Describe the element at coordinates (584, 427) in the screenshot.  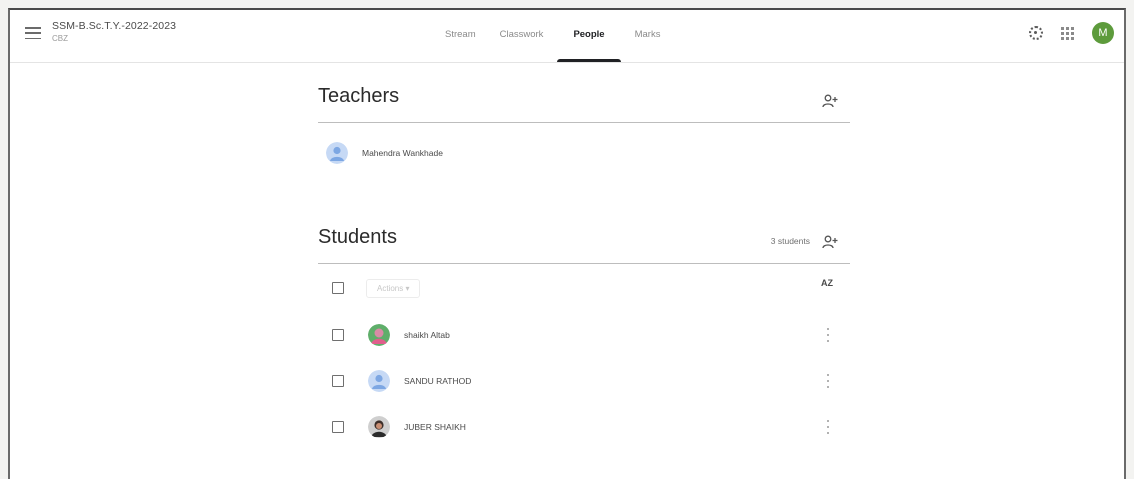
I see `student-row: JUBER SHAIKH` at that location.